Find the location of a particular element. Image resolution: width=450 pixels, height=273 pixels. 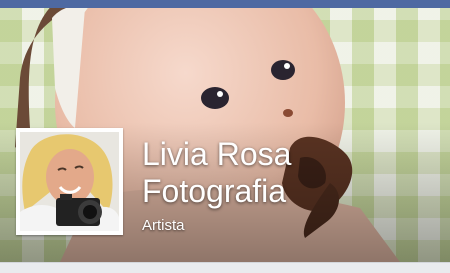

profile-picture-frame is located at coordinates (69, 181).